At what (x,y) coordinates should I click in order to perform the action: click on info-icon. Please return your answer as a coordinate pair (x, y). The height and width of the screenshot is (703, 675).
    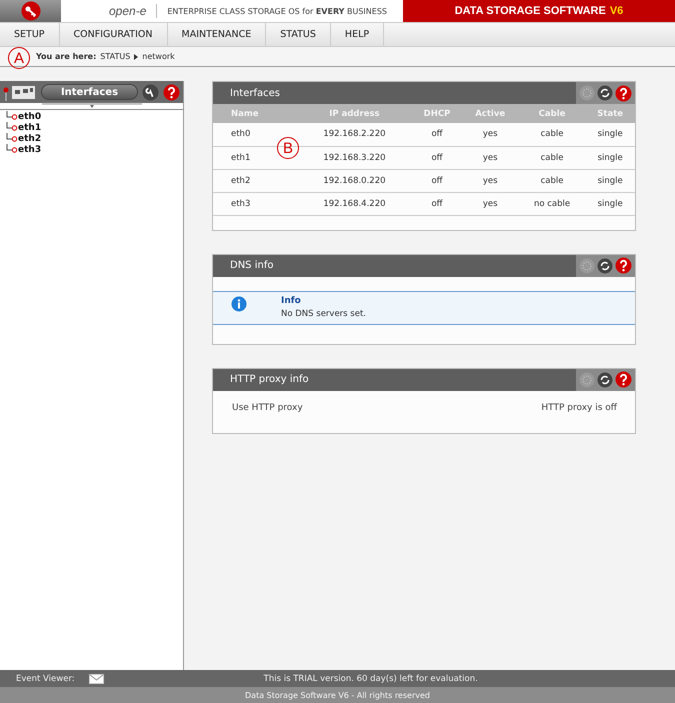
    Looking at the image, I should click on (239, 304).